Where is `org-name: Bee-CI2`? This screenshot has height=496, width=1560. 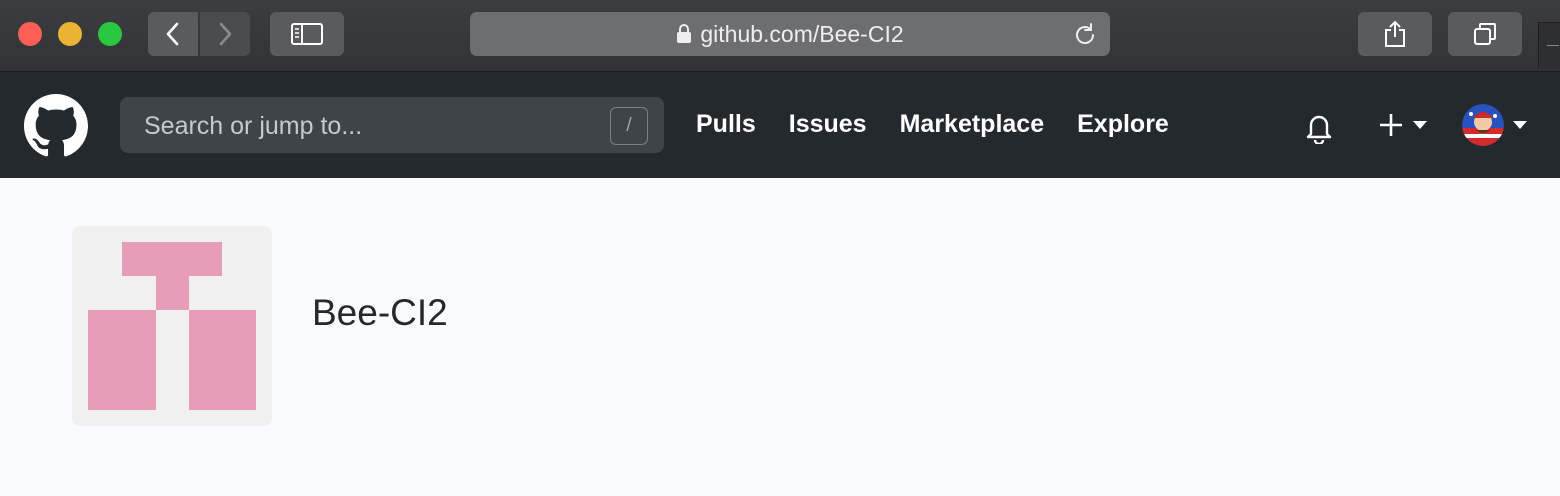 org-name: Bee-CI2 is located at coordinates (380, 312).